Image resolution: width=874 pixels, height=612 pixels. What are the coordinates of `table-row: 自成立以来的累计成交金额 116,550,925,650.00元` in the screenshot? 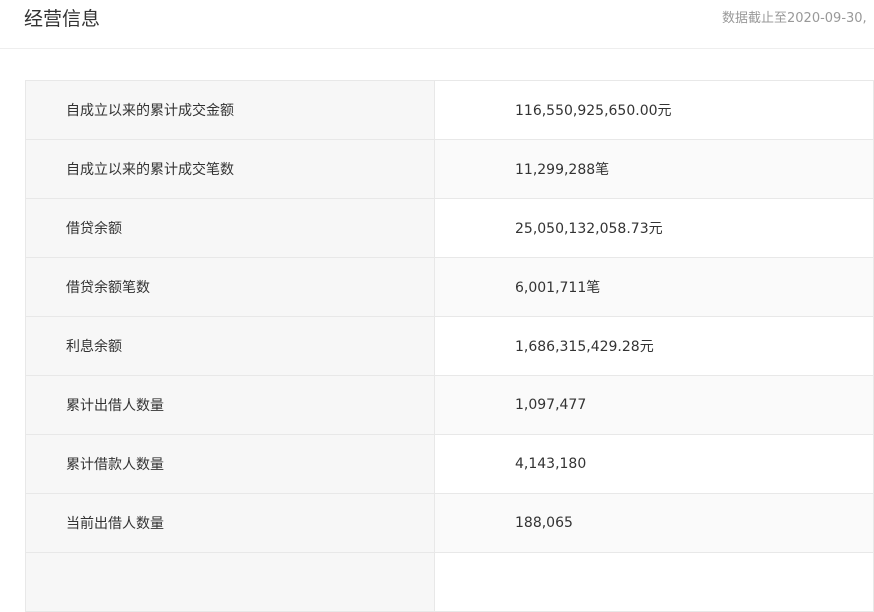 It's located at (449, 110).